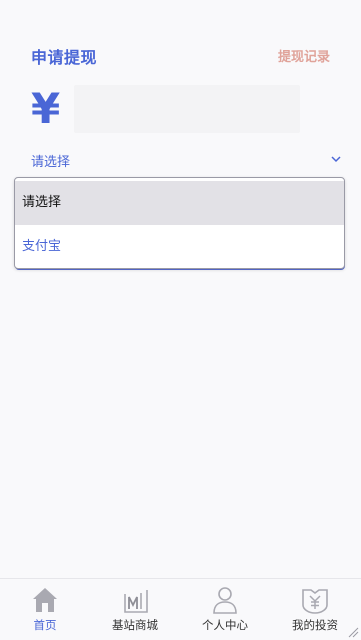 Image resolution: width=361 pixels, height=640 pixels. I want to click on dropdown-list: 请选择 支付宝, so click(179, 223).